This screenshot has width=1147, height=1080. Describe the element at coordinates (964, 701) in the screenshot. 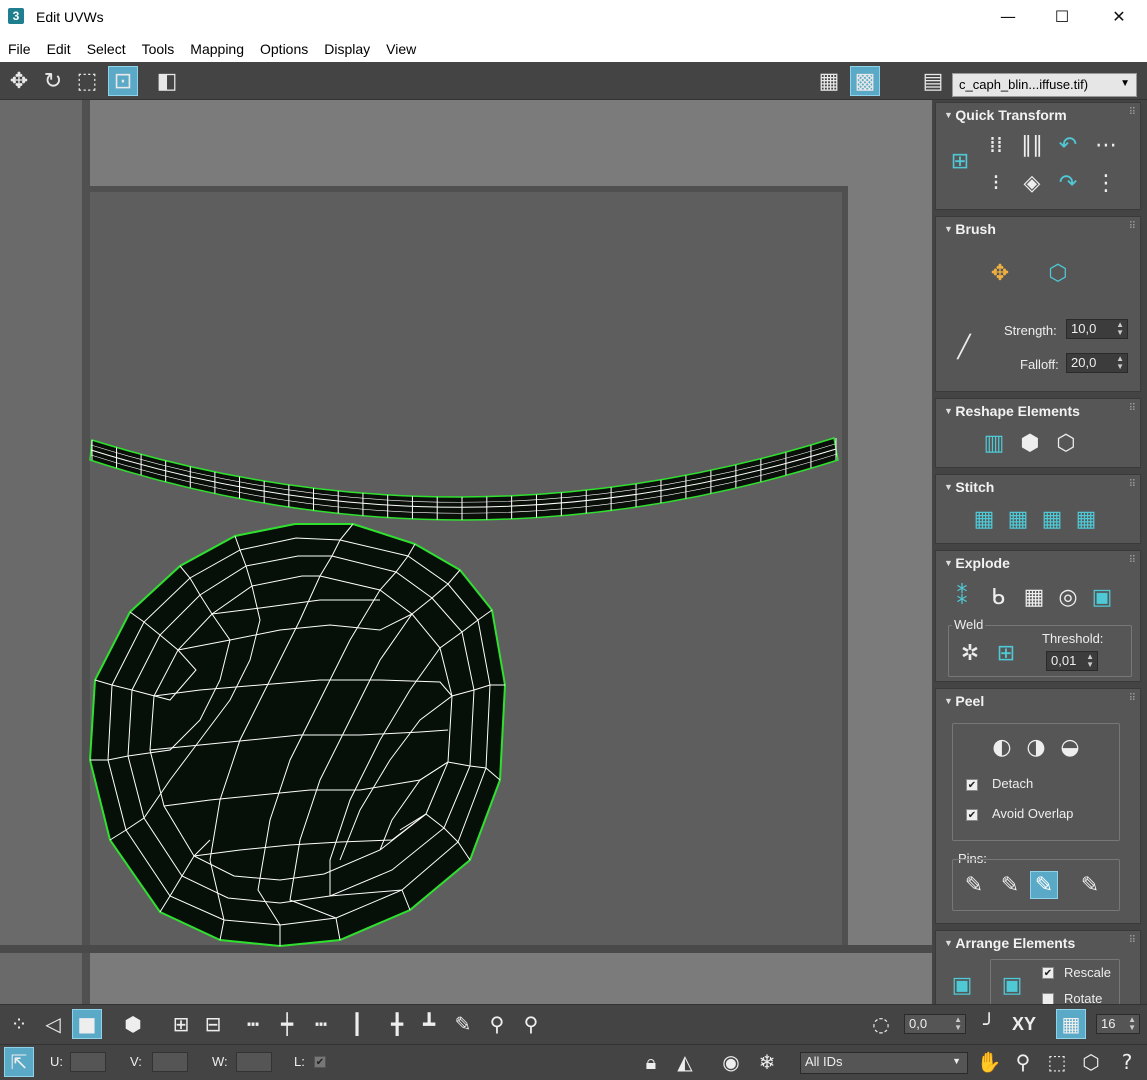

I see `peel-title: Peel` at that location.